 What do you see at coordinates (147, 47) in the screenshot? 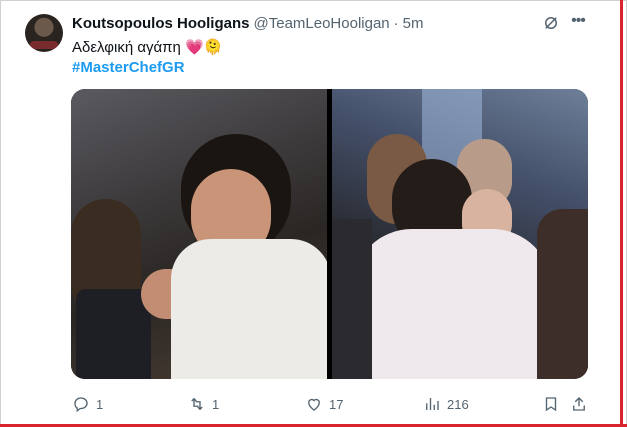
I see `tweet-text: Αδελφική αγάπη 💗🫠` at bounding box center [147, 47].